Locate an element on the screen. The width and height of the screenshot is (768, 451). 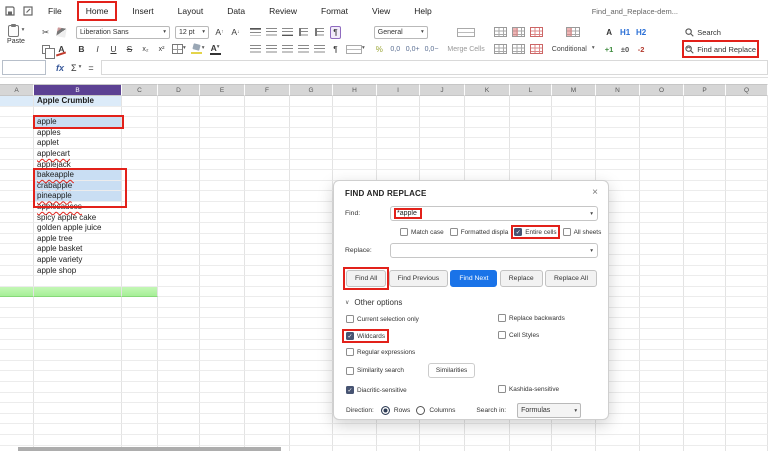
menu-item-home: Home is located at coordinates (97, 11).